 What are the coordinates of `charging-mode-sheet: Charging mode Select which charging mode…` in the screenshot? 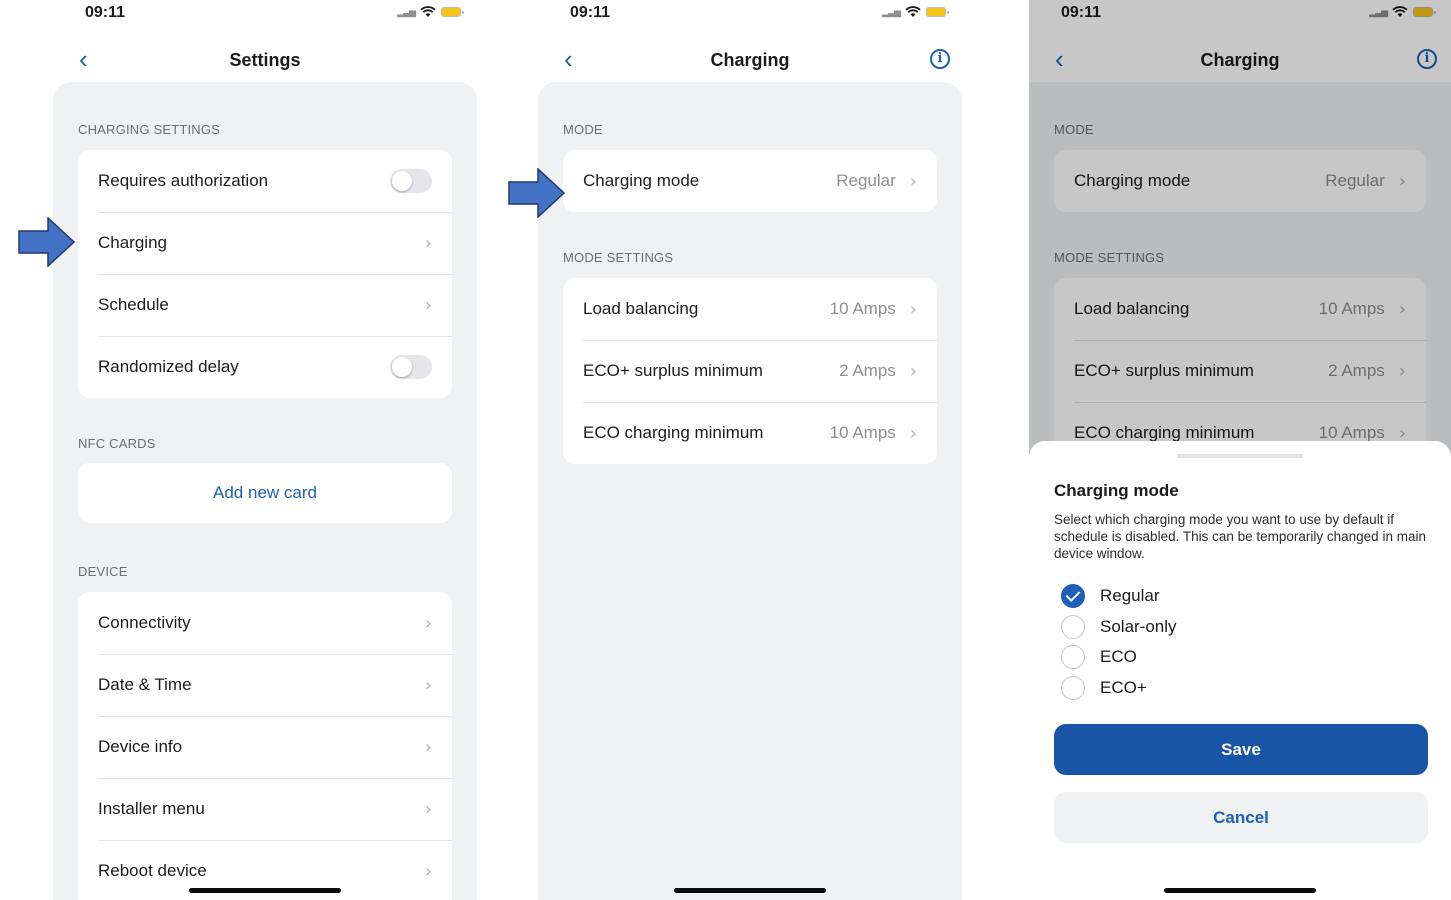 It's located at (1240, 670).